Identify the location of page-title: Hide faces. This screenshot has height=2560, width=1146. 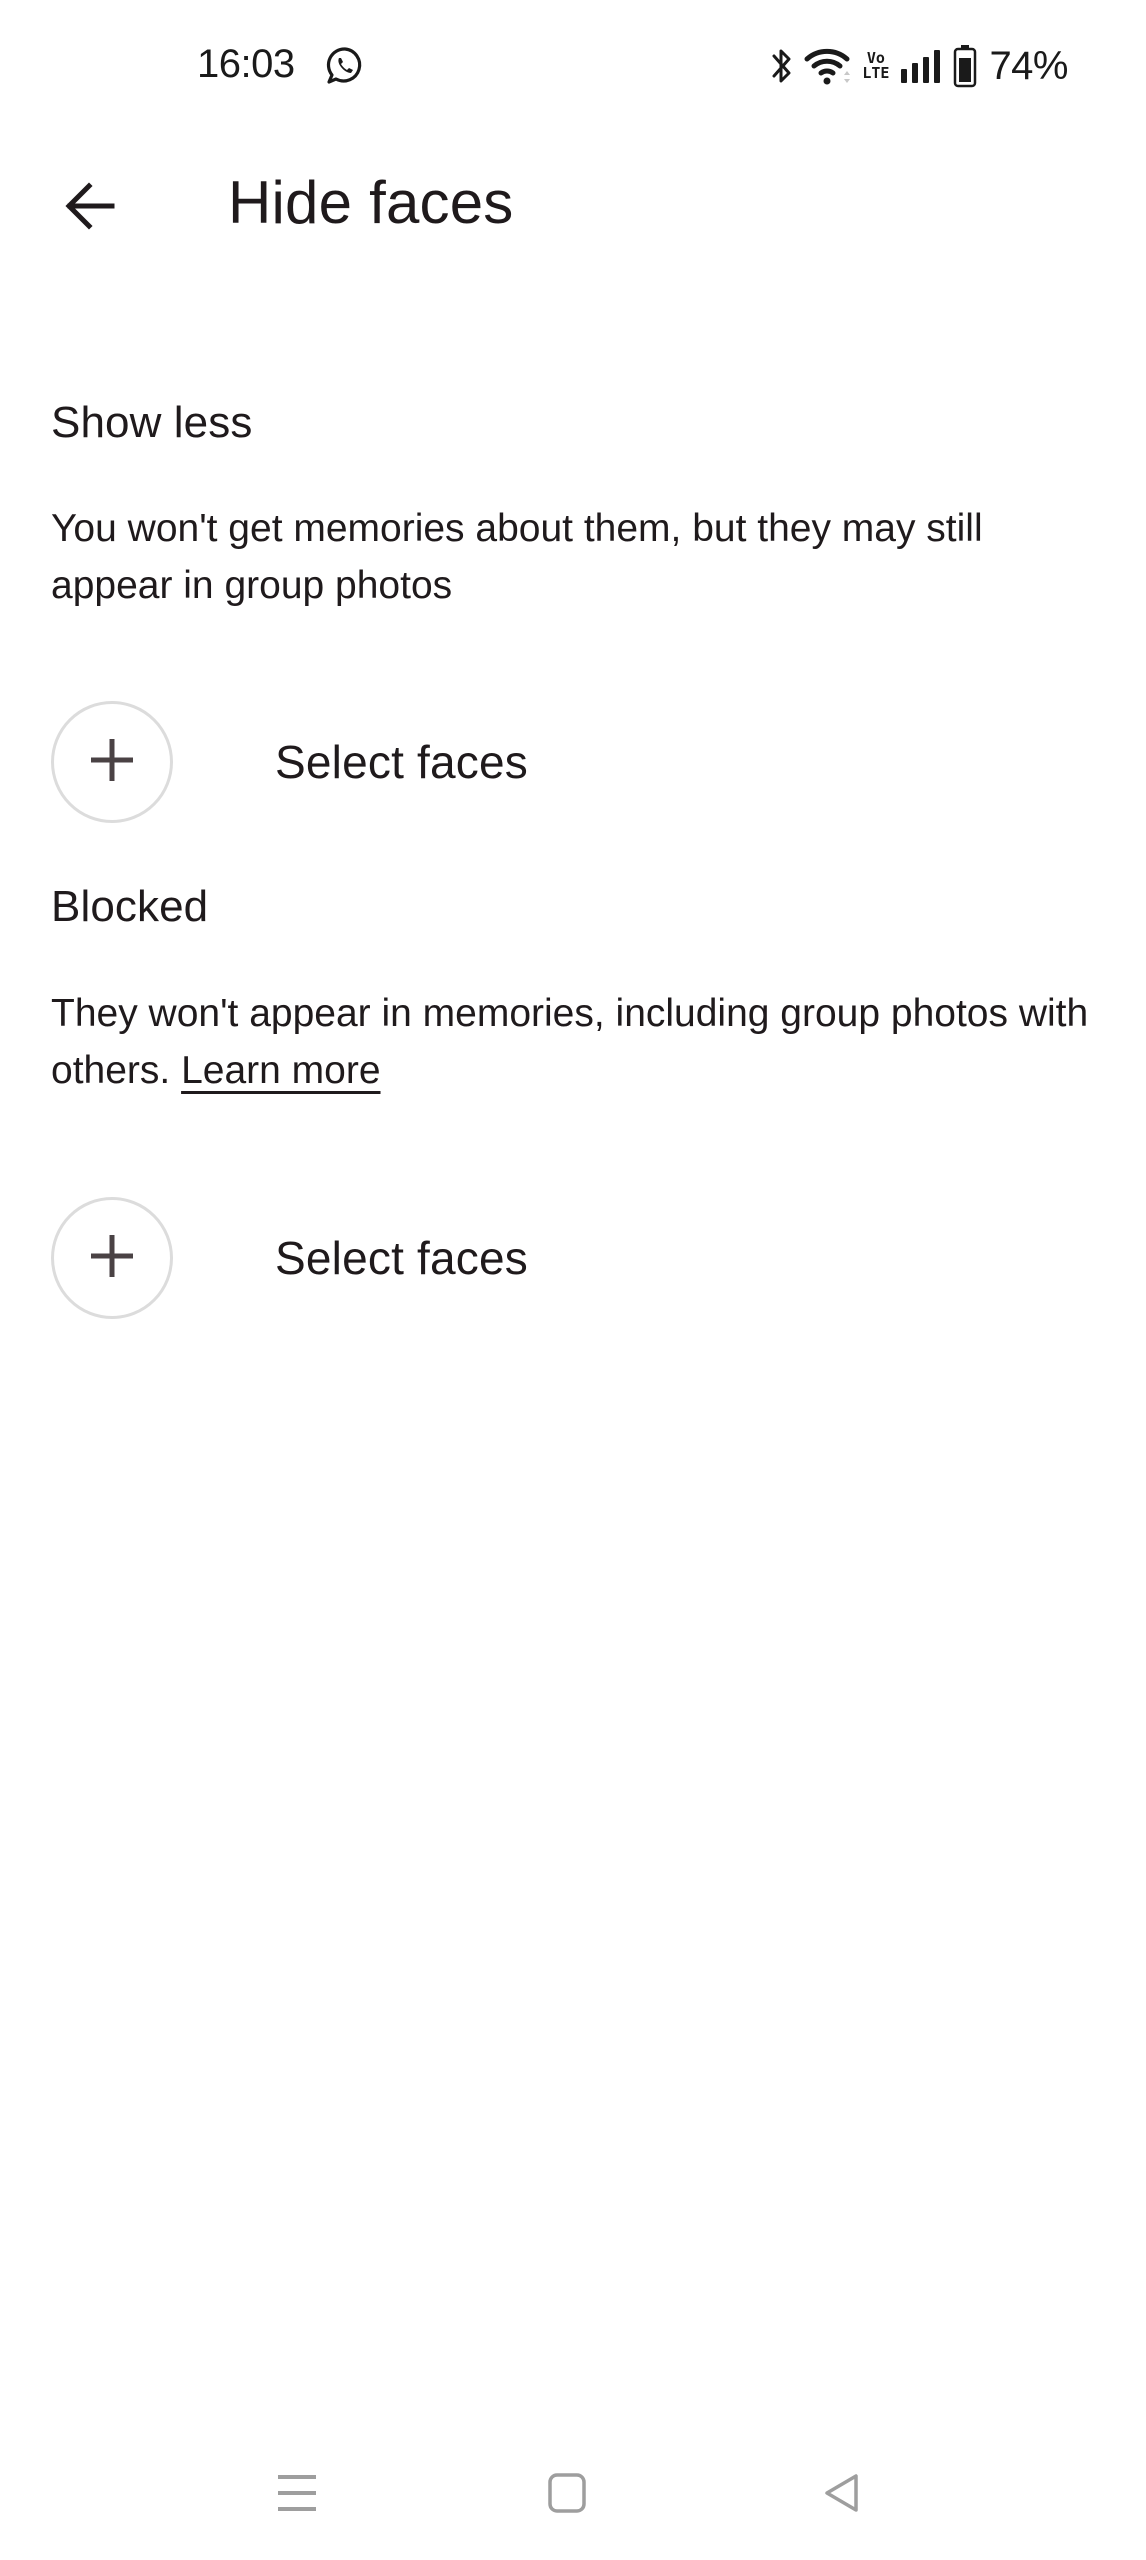
(371, 202).